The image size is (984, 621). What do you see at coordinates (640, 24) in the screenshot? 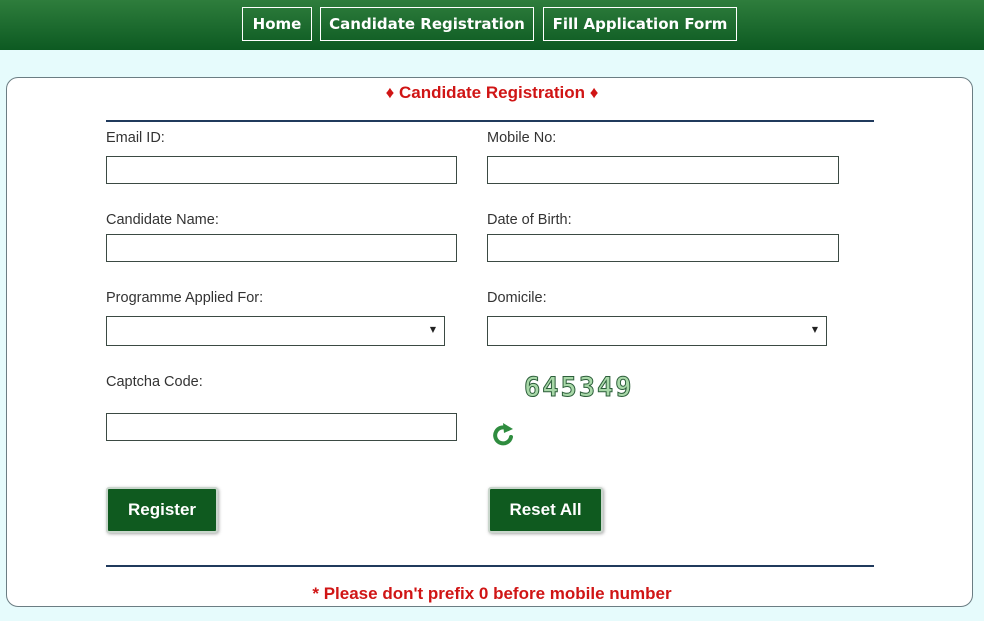
I see `nav-fill-application-form-button: Fill Application Form` at bounding box center [640, 24].